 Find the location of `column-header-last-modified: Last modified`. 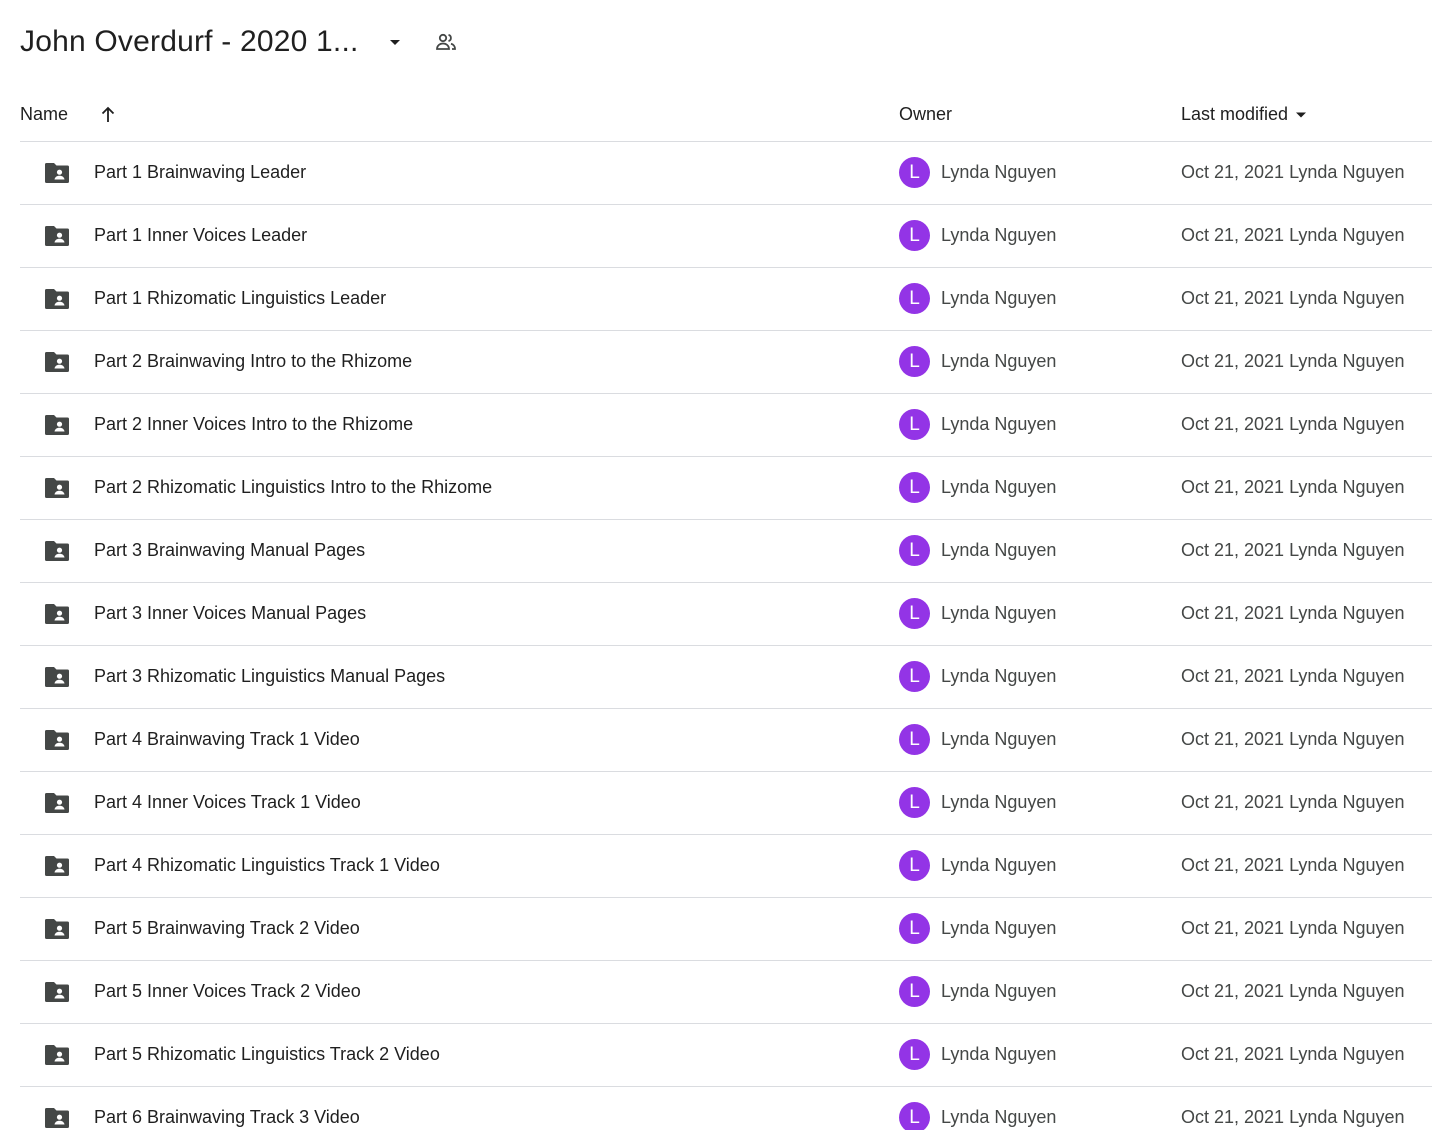

column-header-last-modified: Last modified is located at coordinates (1244, 114).